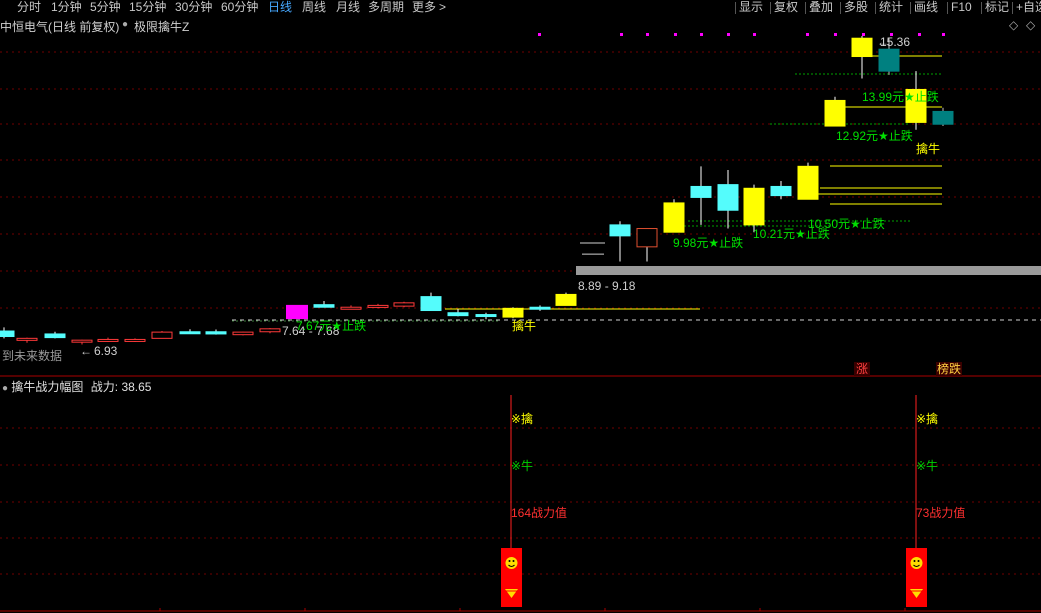 This screenshot has height=613, width=1041. Describe the element at coordinates (607, 286) in the screenshot. I see `range-label: 8.89 - 9.18` at that location.